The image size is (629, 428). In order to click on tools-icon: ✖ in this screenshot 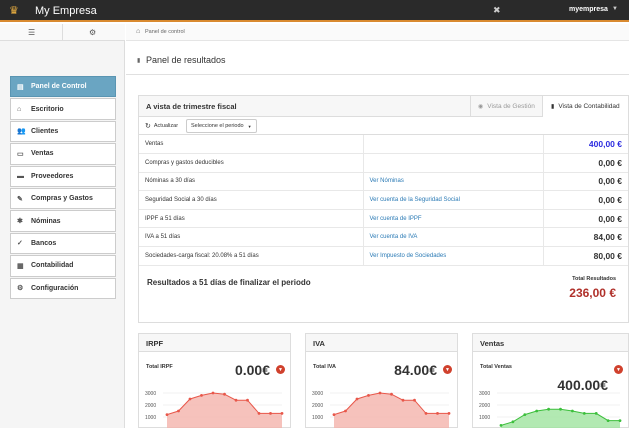, I will do `click(497, 10)`.